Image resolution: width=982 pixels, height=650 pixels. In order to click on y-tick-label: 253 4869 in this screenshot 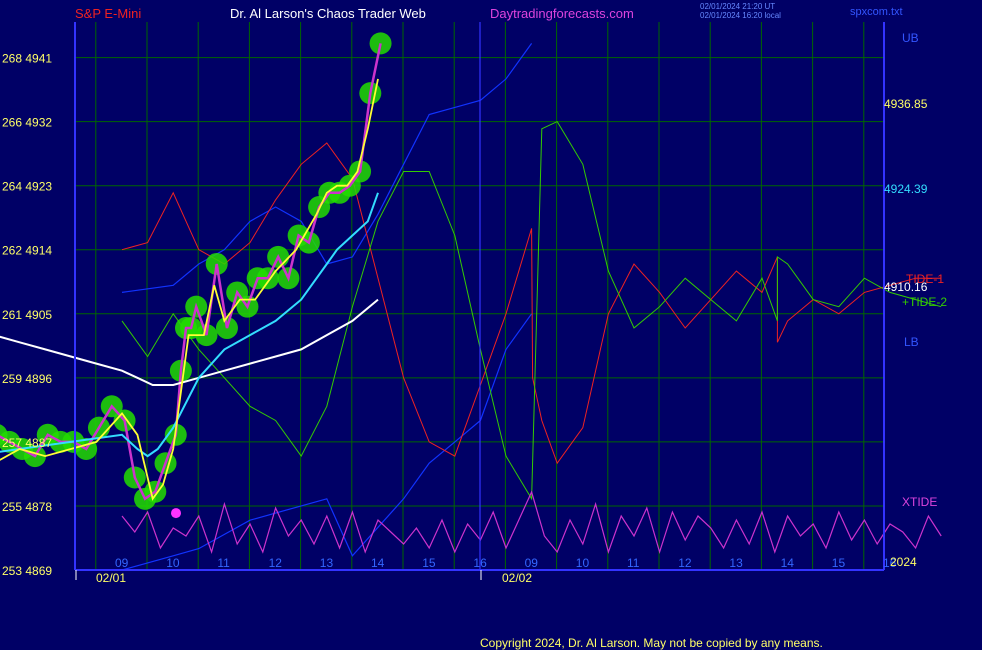, I will do `click(27, 571)`.